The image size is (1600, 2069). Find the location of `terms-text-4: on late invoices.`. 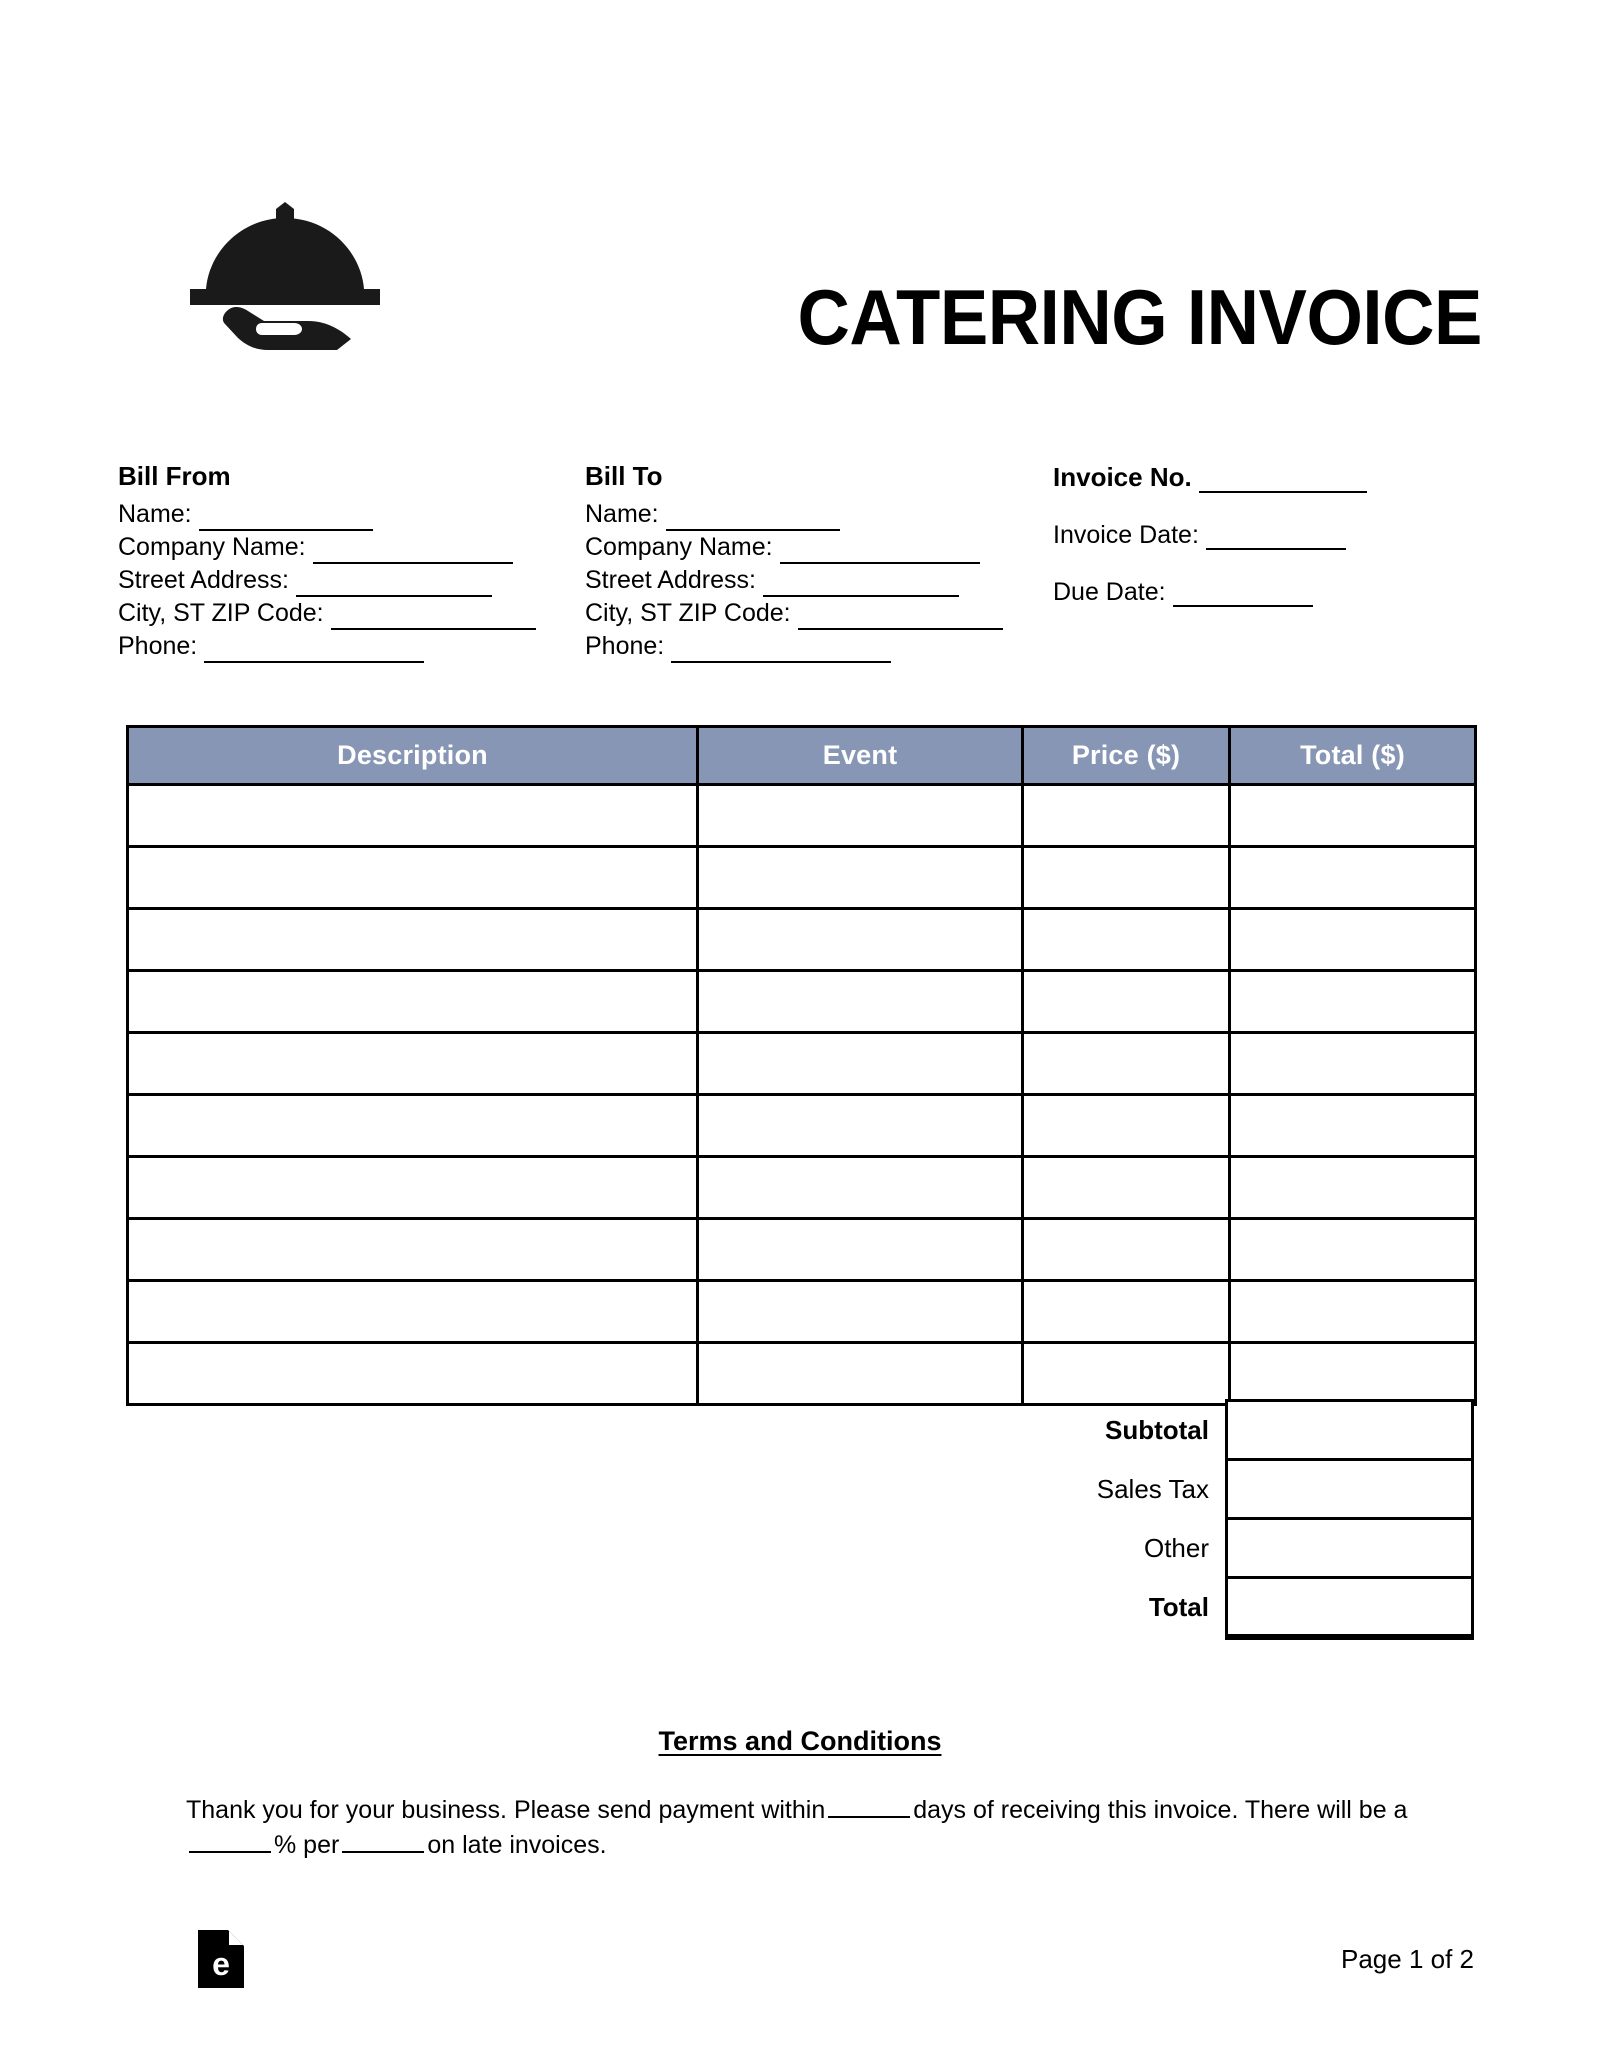

terms-text-4: on late invoices. is located at coordinates (517, 1844).